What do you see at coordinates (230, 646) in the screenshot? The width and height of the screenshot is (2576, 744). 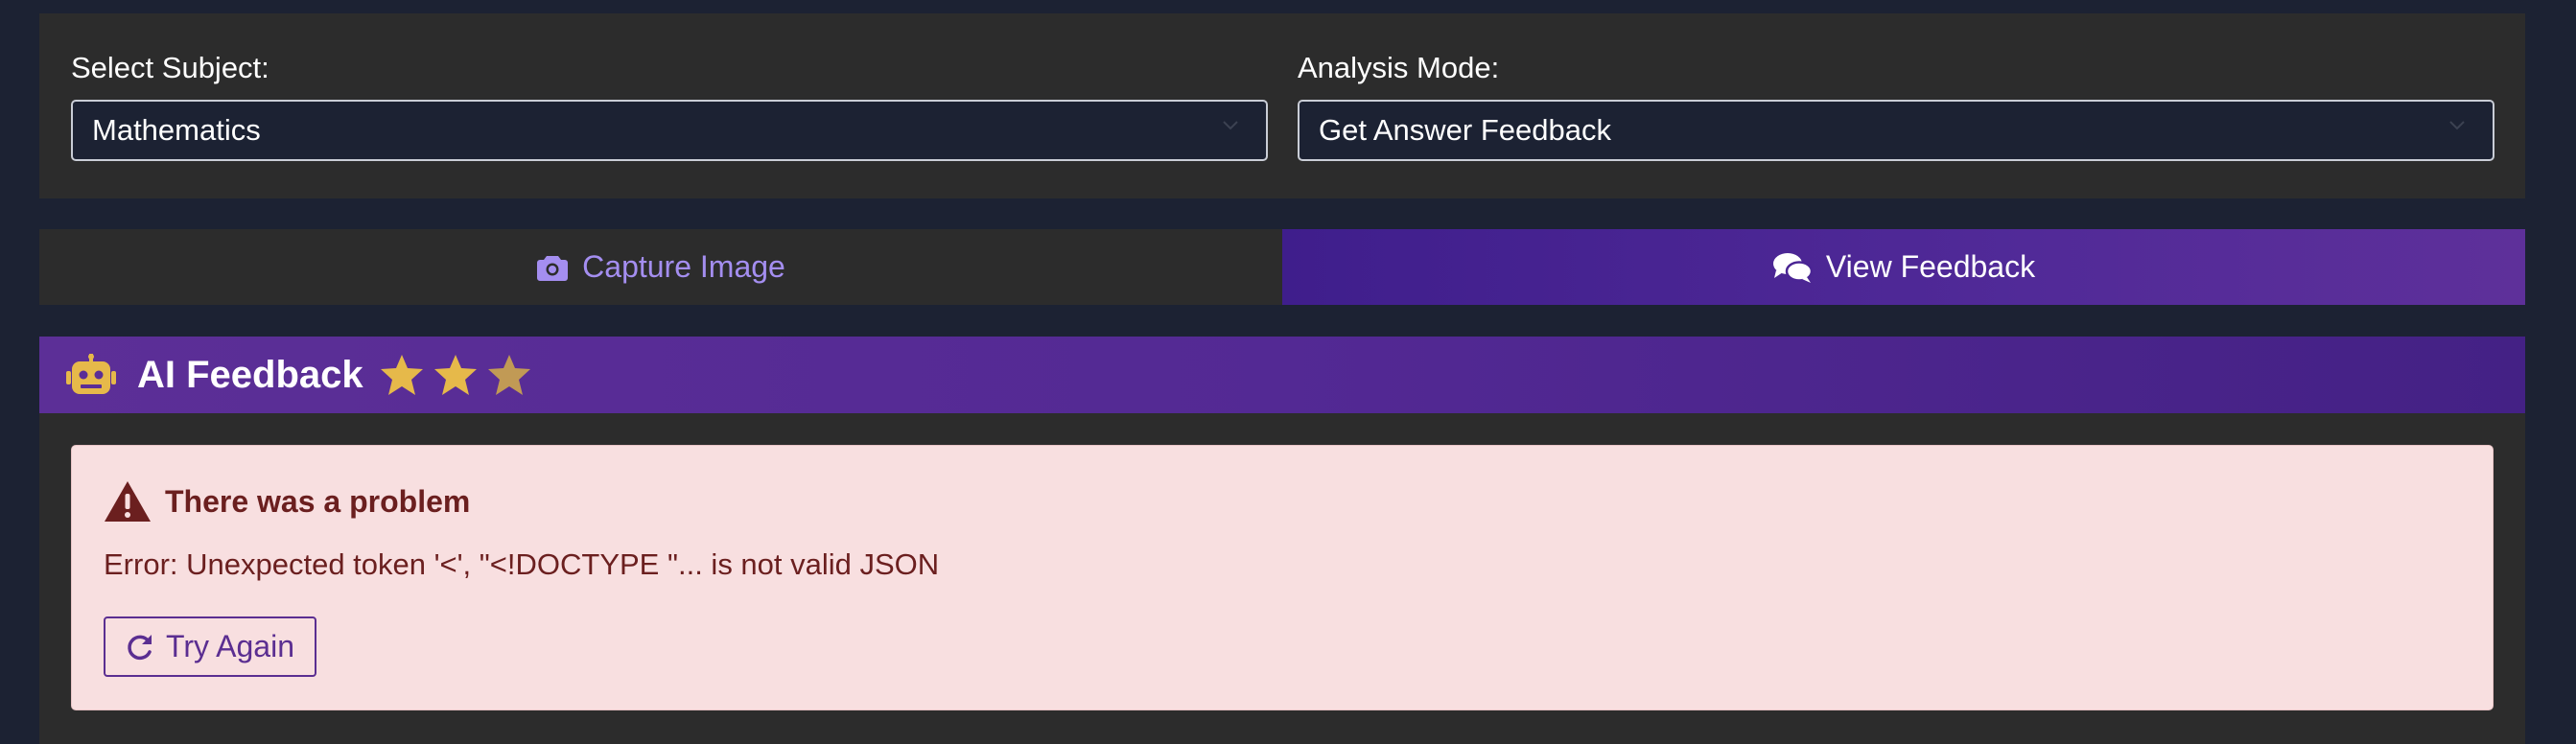 I see `try-again-label: Try Again` at bounding box center [230, 646].